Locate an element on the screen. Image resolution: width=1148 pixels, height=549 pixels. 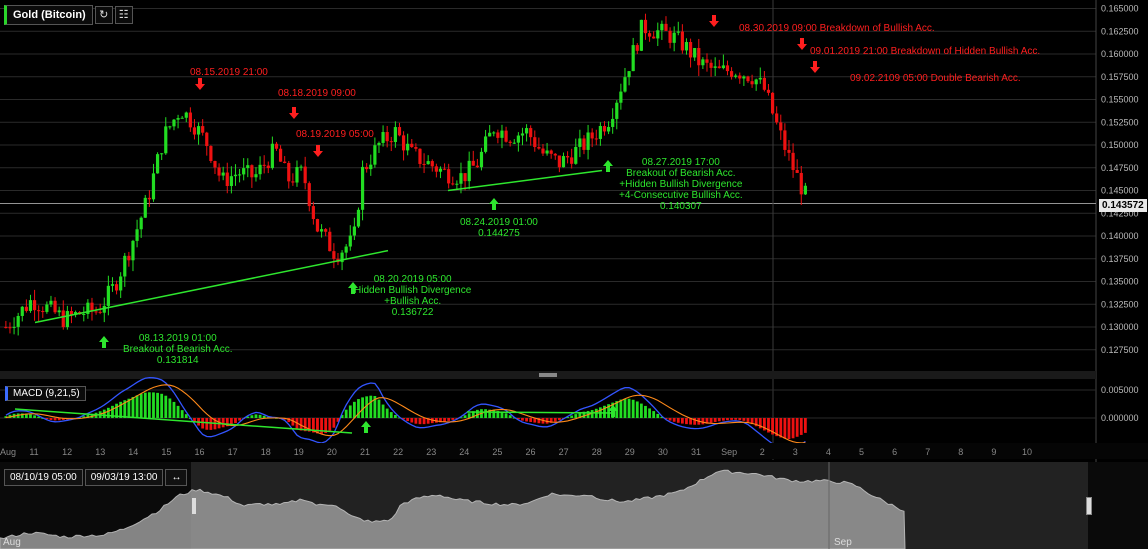
x-tick-label: 7 is located at coordinates (927, 452).